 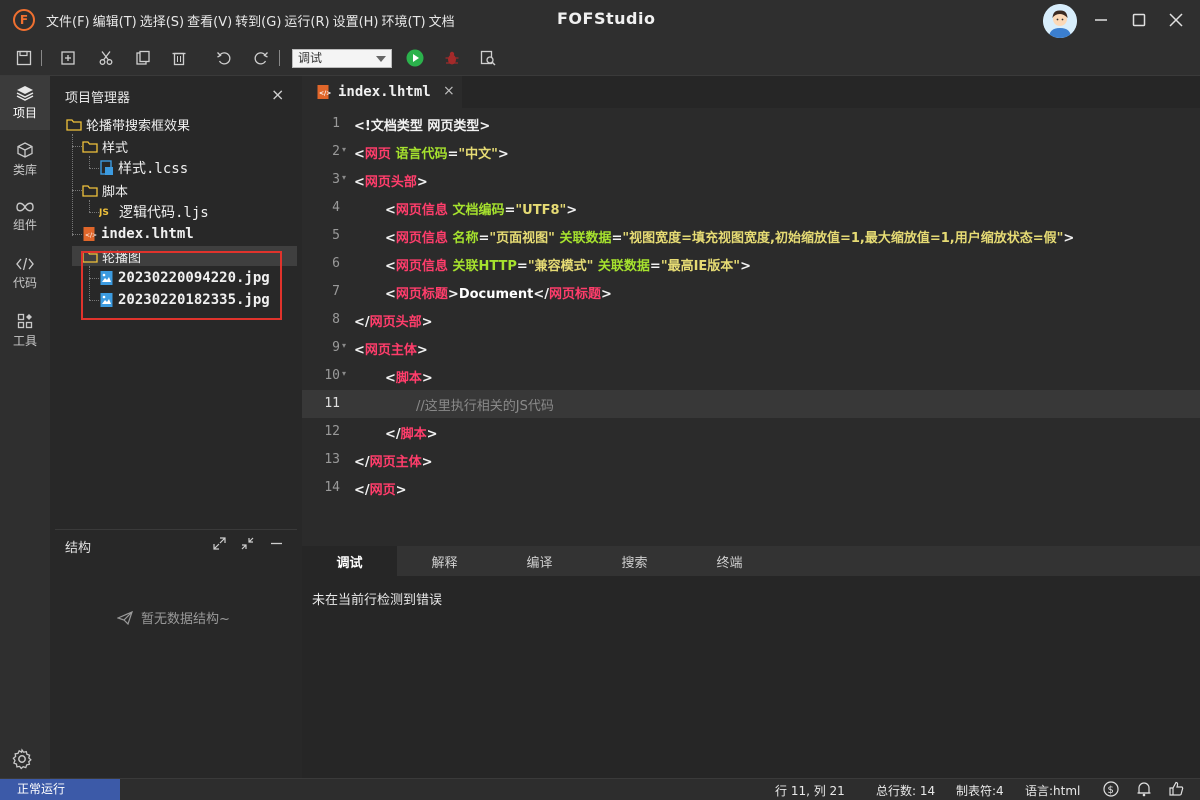 I want to click on minimize-button, so click(x=1101, y=20).